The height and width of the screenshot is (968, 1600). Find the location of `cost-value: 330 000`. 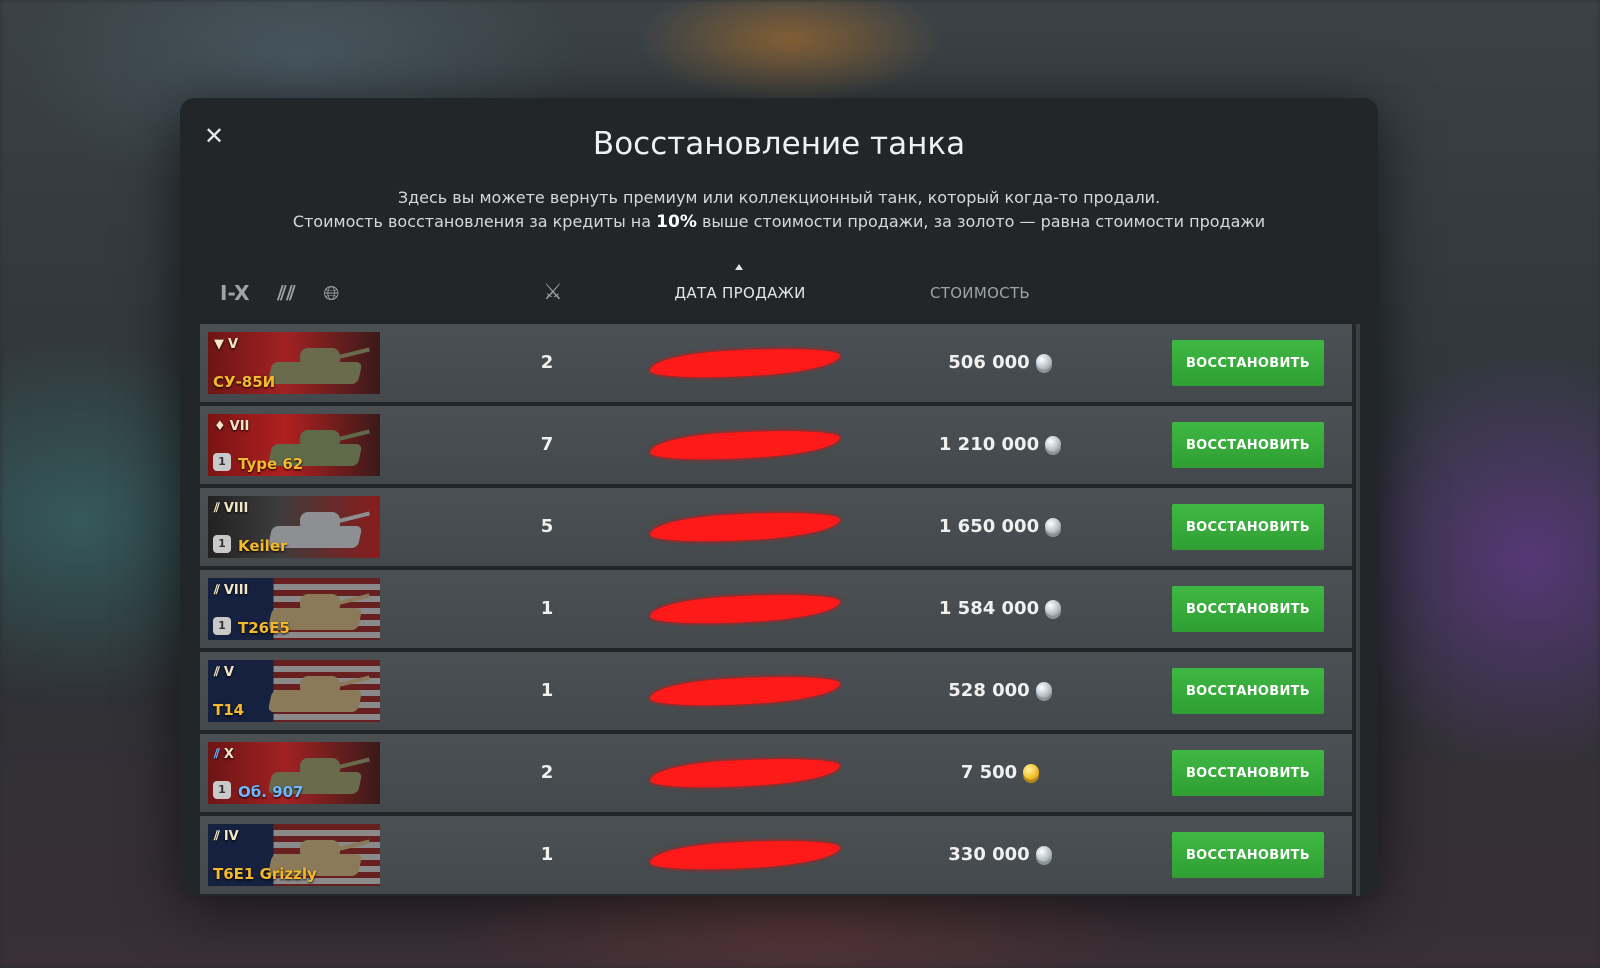

cost-value: 330 000 is located at coordinates (989, 854).